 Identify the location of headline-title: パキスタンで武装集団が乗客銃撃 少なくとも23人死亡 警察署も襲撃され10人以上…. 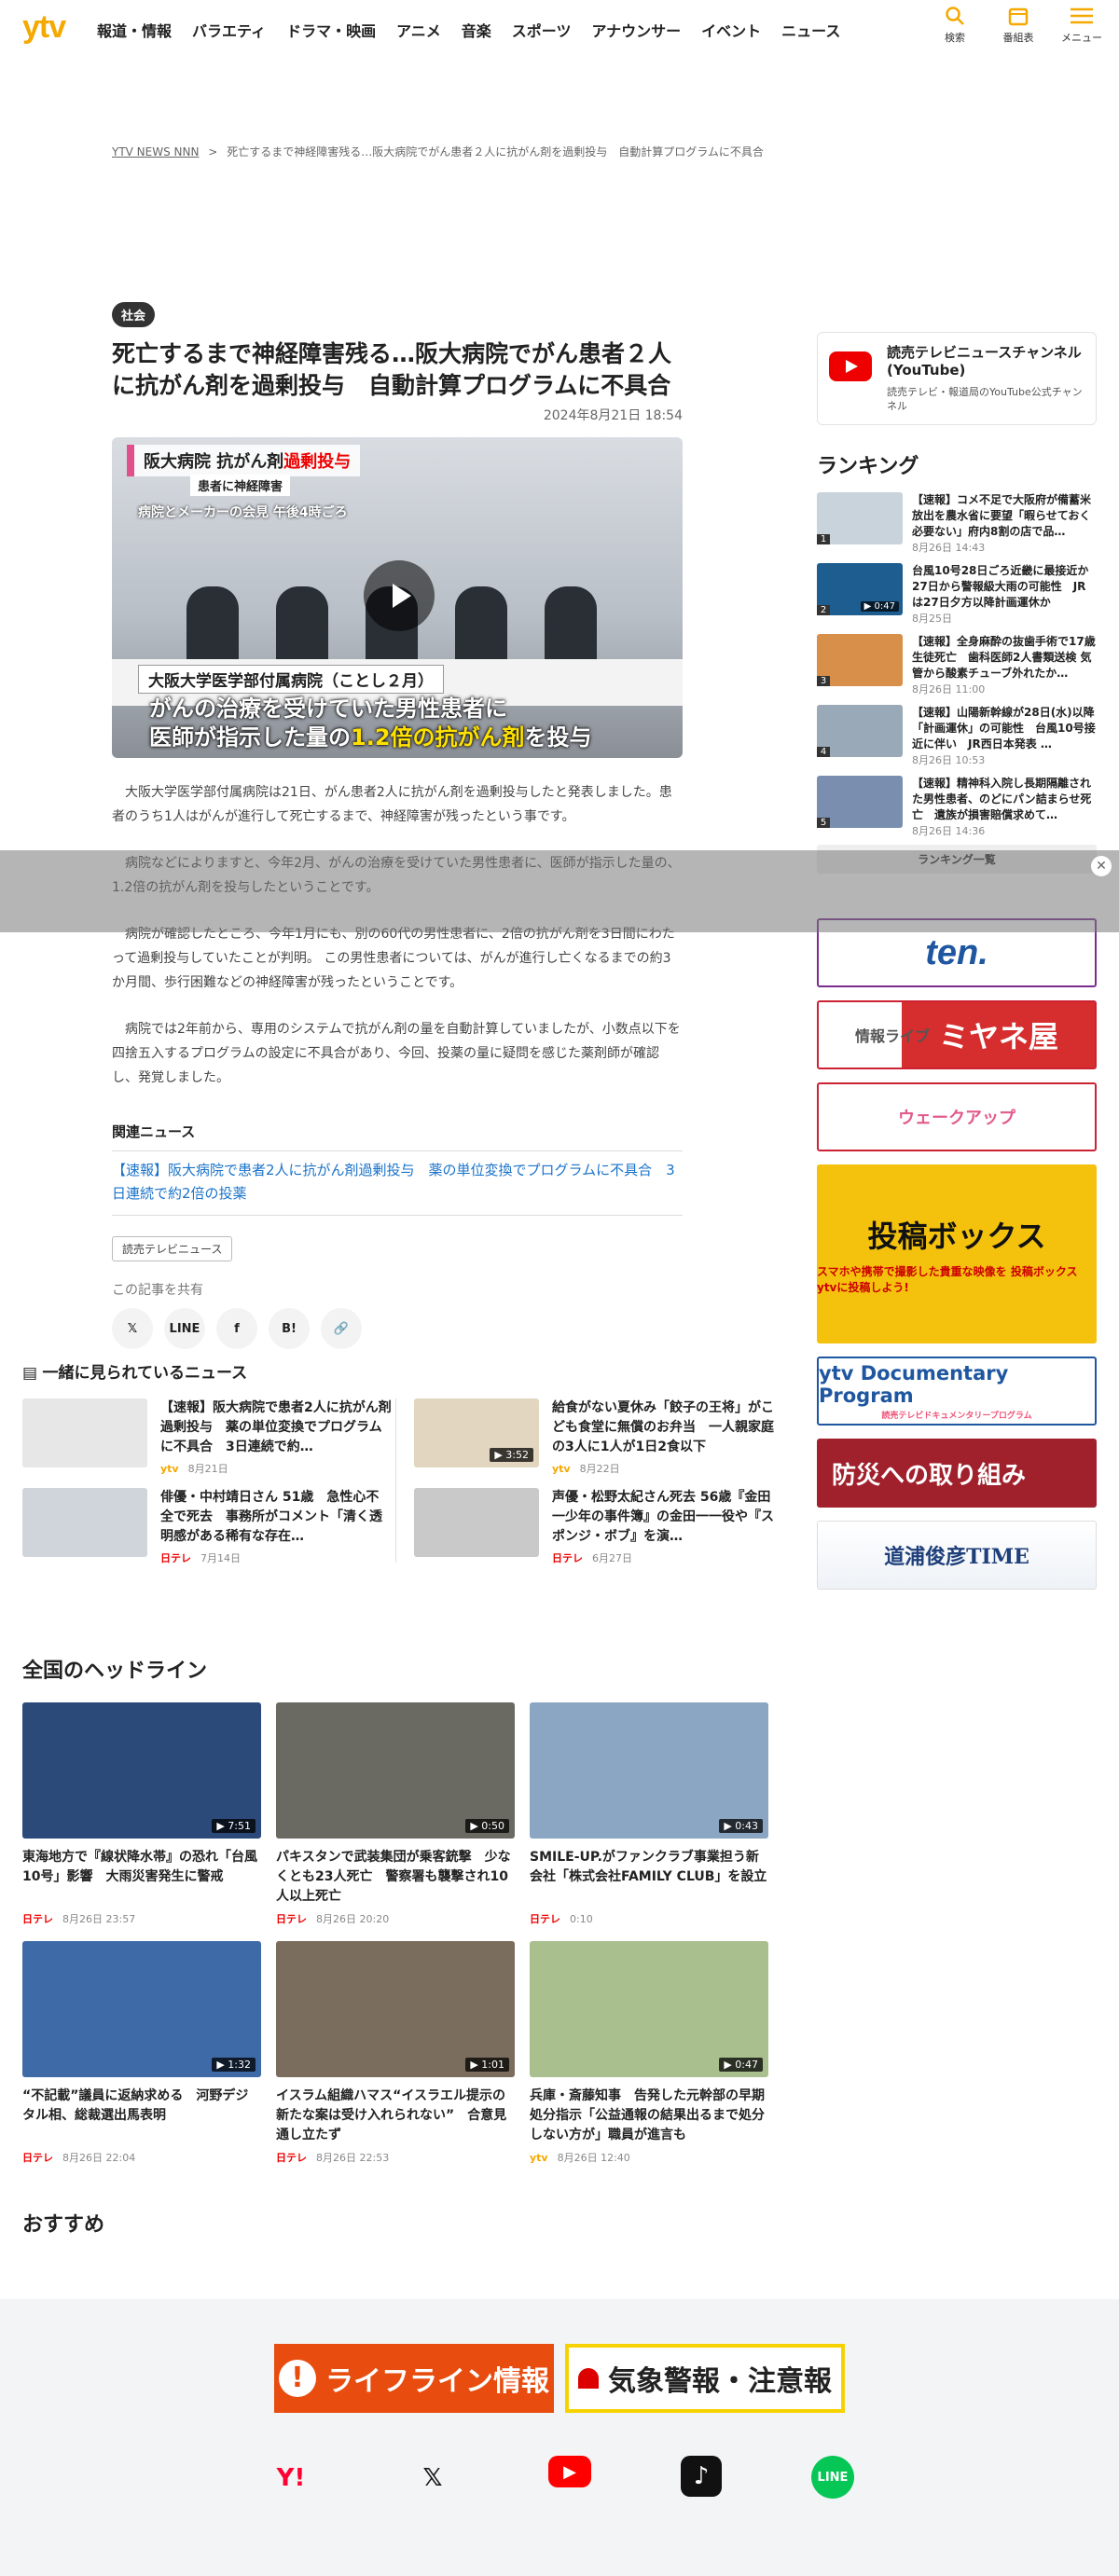
(393, 1877).